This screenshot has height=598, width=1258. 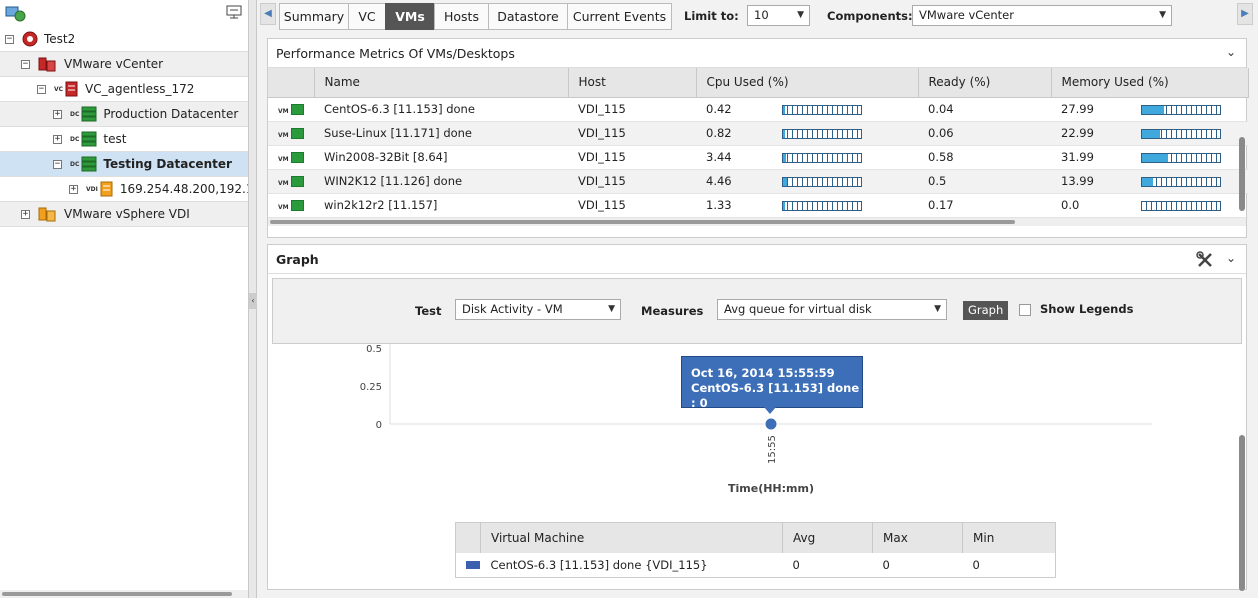 What do you see at coordinates (47, 214) in the screenshot?
I see `vsphere-vdi-icon` at bounding box center [47, 214].